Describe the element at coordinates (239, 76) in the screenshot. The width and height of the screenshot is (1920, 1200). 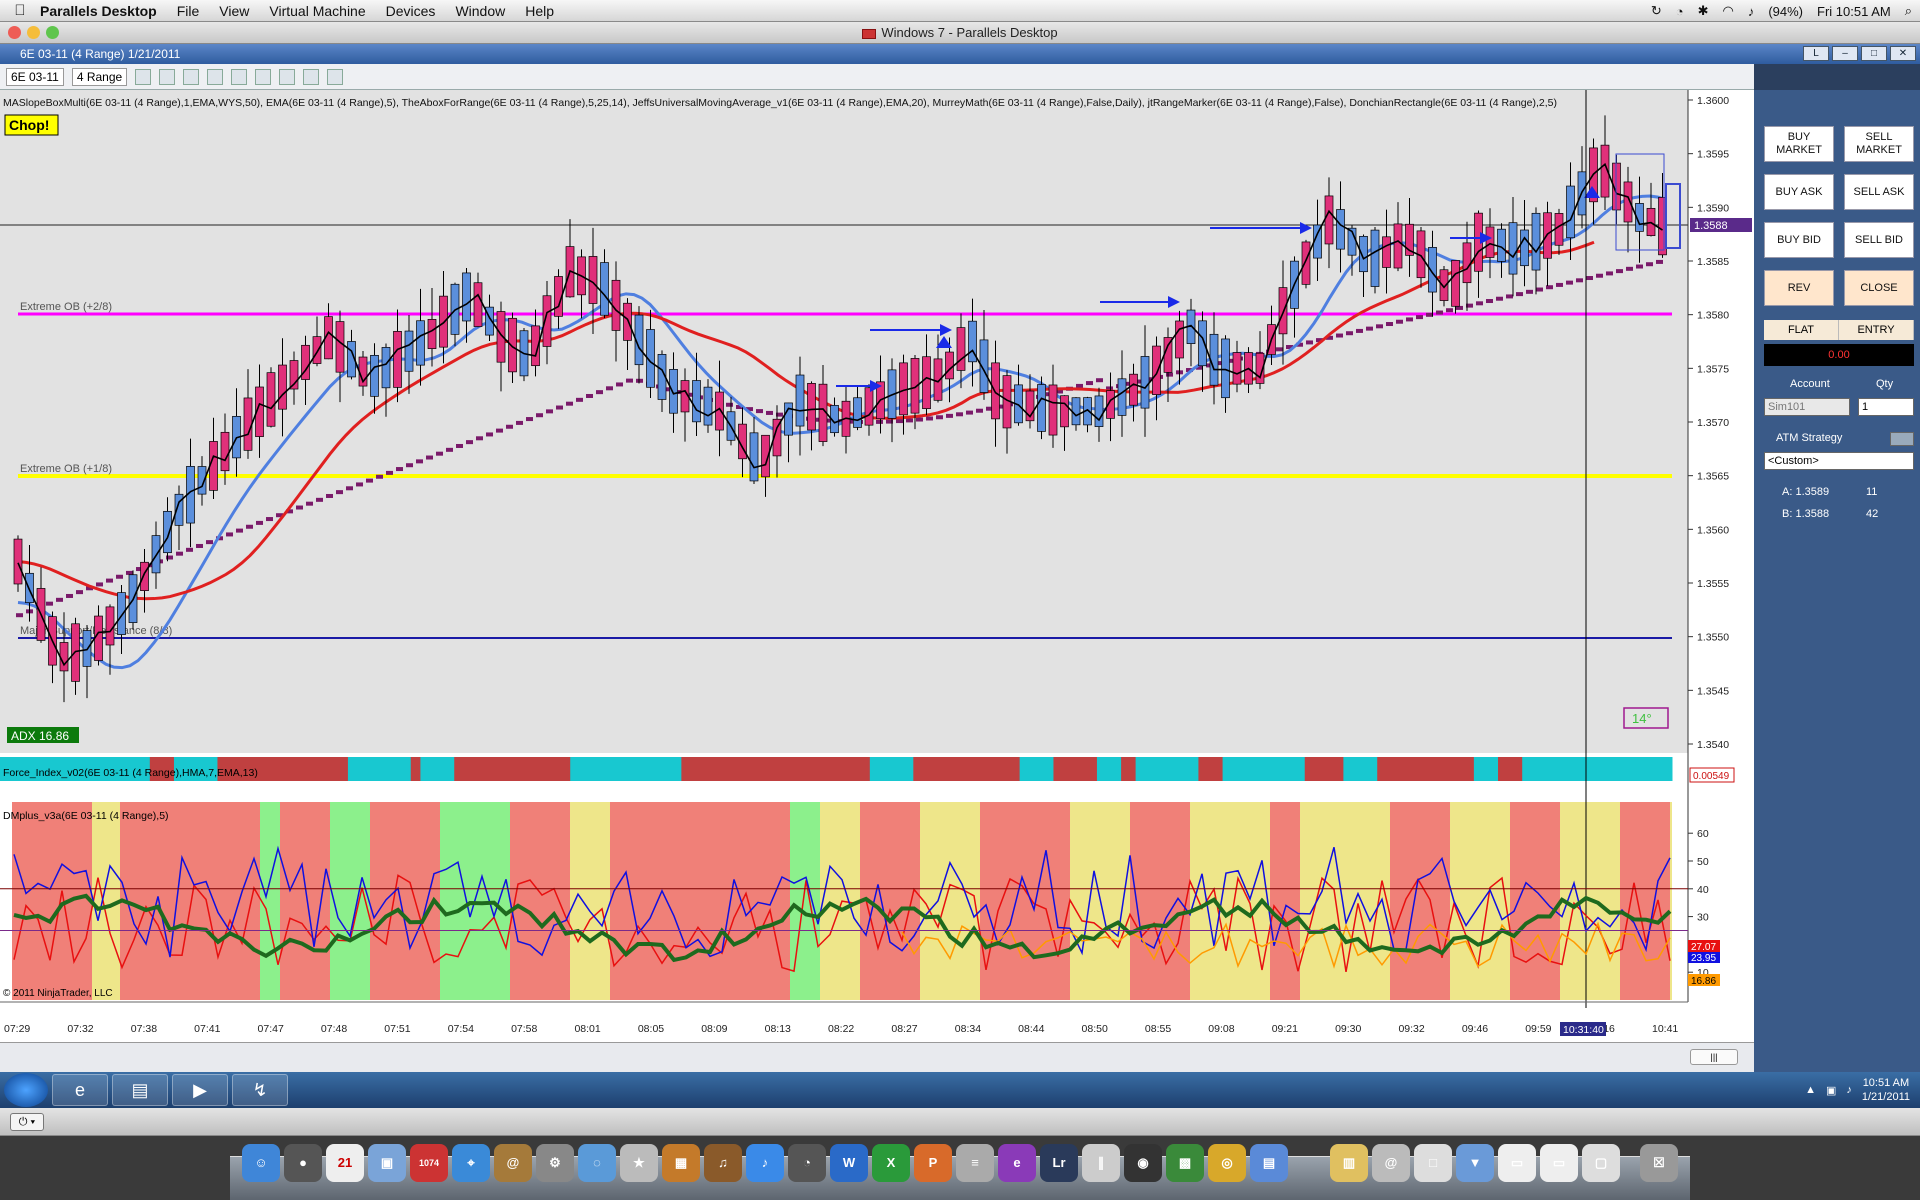
I see `zoom-icon` at that location.